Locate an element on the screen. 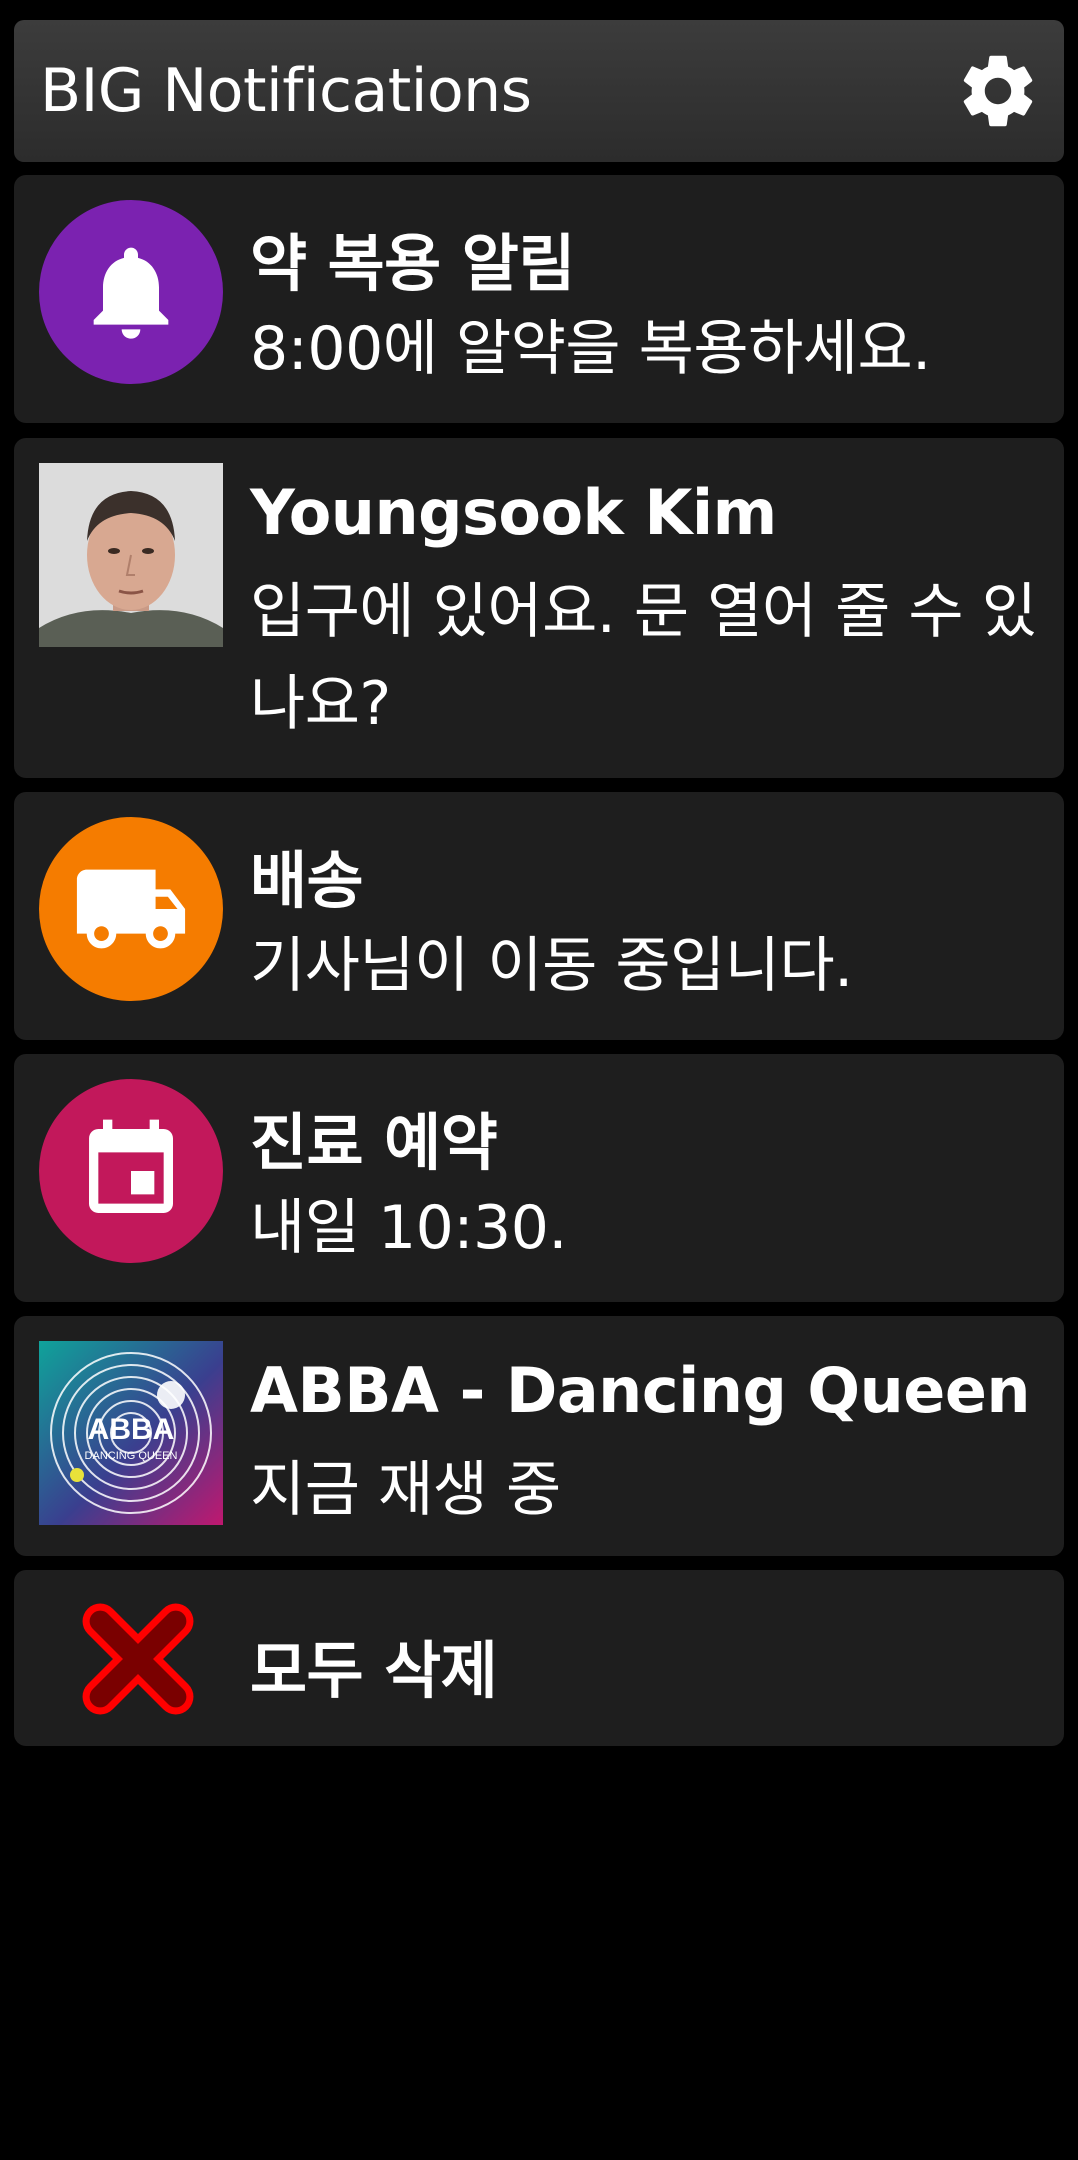 This screenshot has height=2160, width=1078. bell-icon-circle is located at coordinates (131, 292).